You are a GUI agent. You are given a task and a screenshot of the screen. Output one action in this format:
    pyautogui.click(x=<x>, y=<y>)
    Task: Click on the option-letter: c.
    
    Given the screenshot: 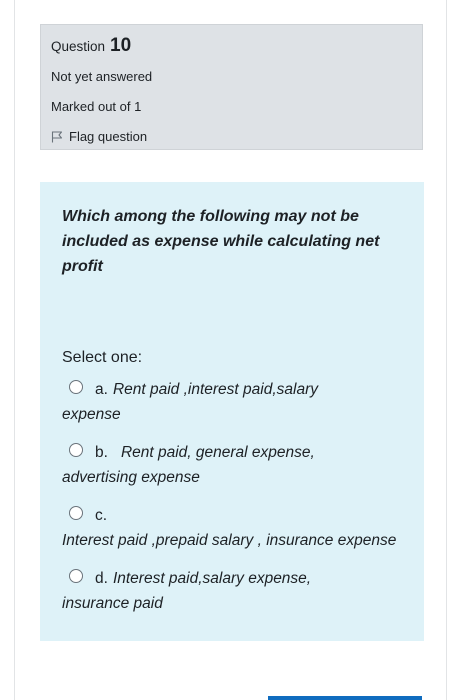 What is the action you would take?
    pyautogui.click(x=101, y=515)
    